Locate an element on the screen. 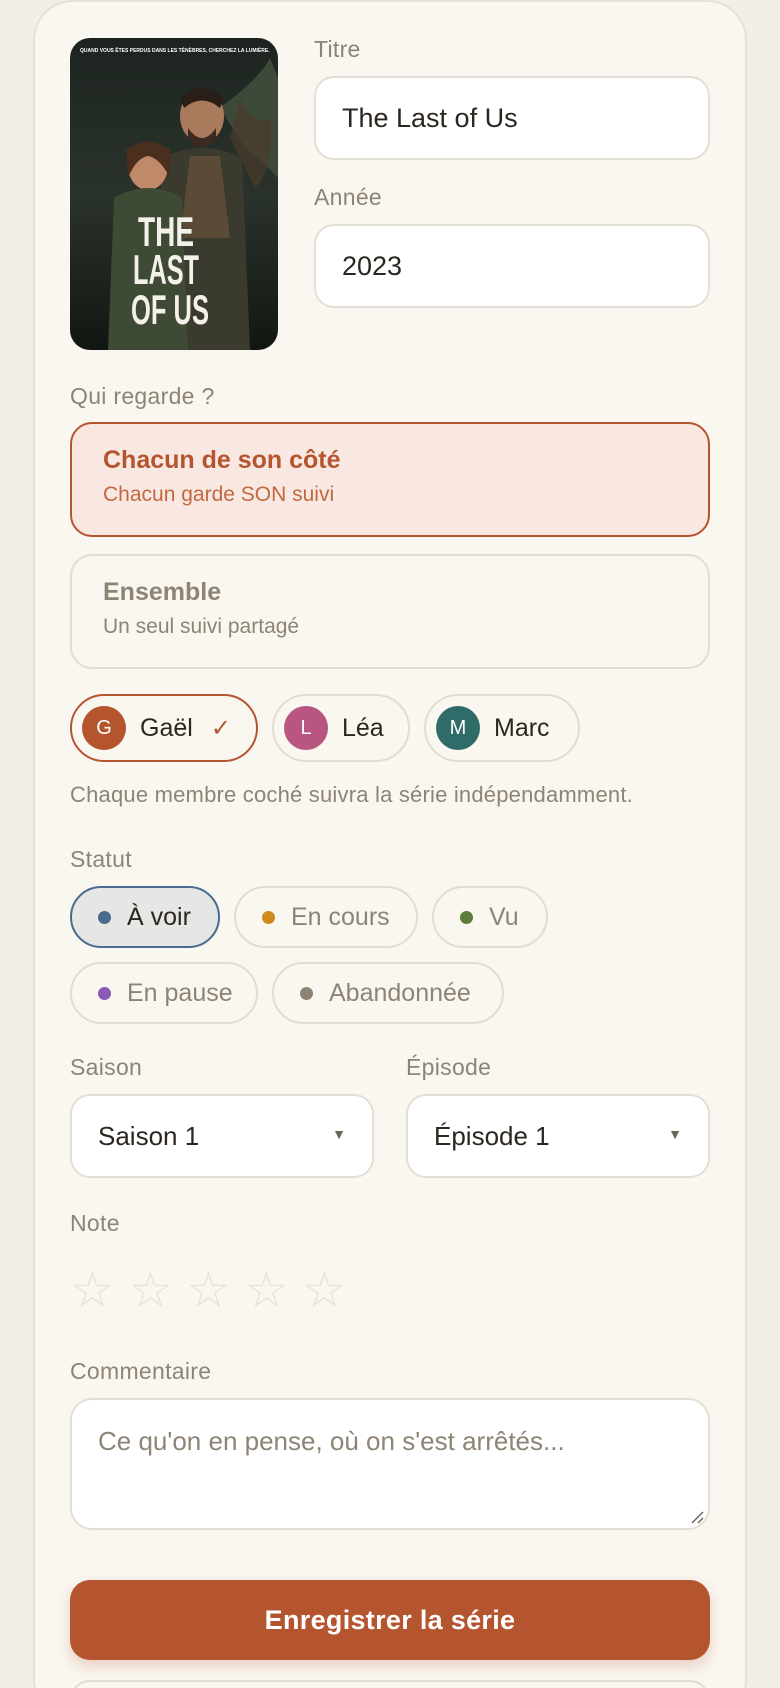  year-input: 2023 is located at coordinates (512, 266).